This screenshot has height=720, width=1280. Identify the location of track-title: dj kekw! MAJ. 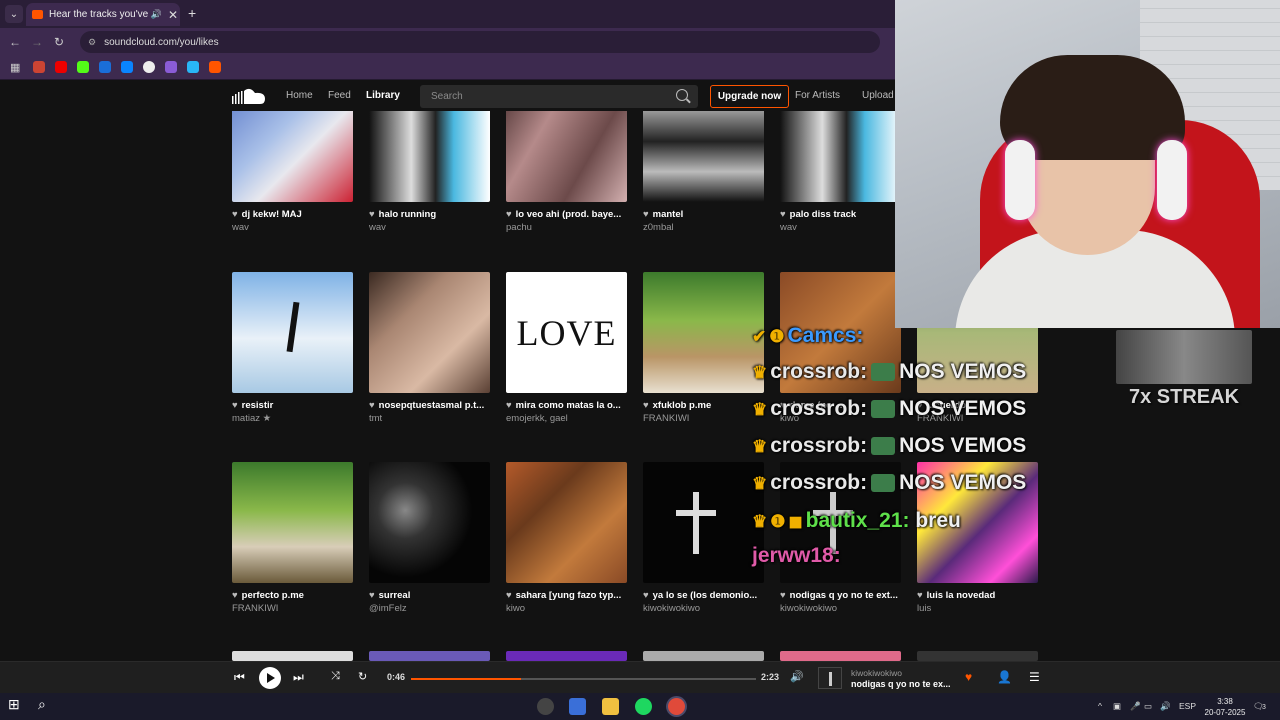
(272, 214).